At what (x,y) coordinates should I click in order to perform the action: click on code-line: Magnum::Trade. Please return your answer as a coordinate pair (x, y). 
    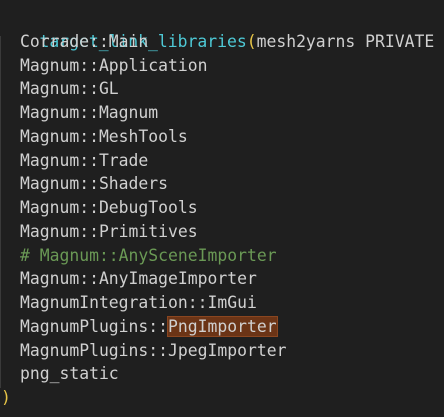
    Looking at the image, I should click on (74, 161).